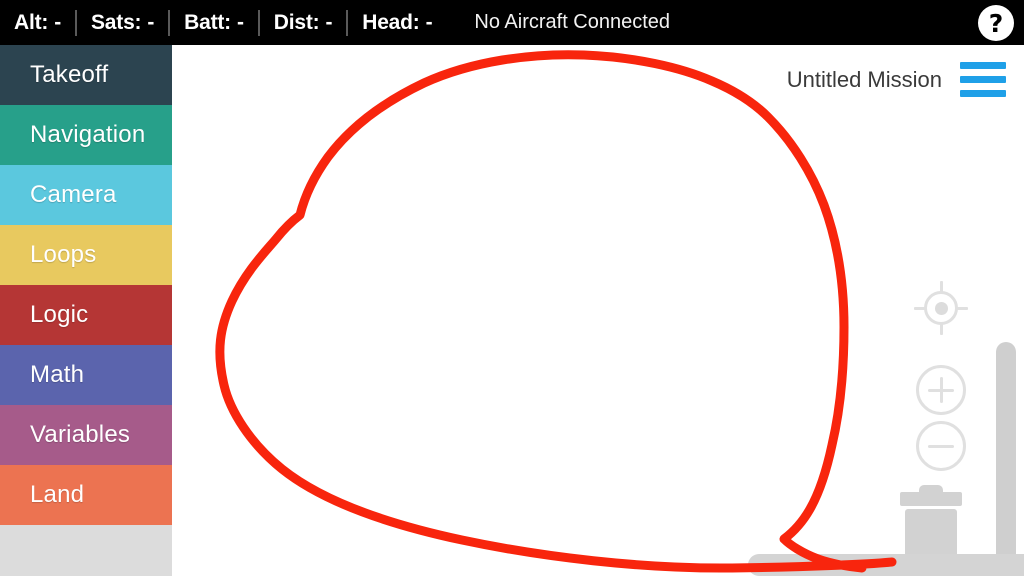 This screenshot has width=1024, height=576. I want to click on sidebar-item-label: Logic, so click(59, 314).